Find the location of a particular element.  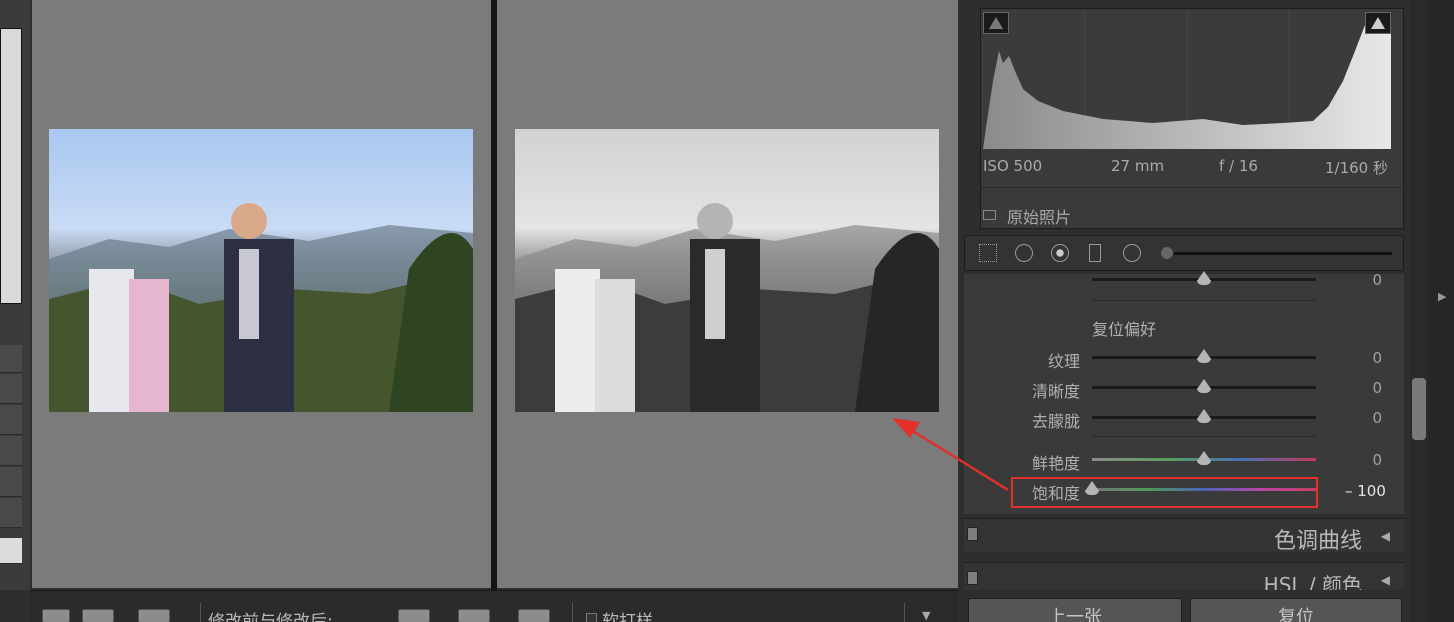

exif-iso: ISO 500 is located at coordinates (1013, 166).